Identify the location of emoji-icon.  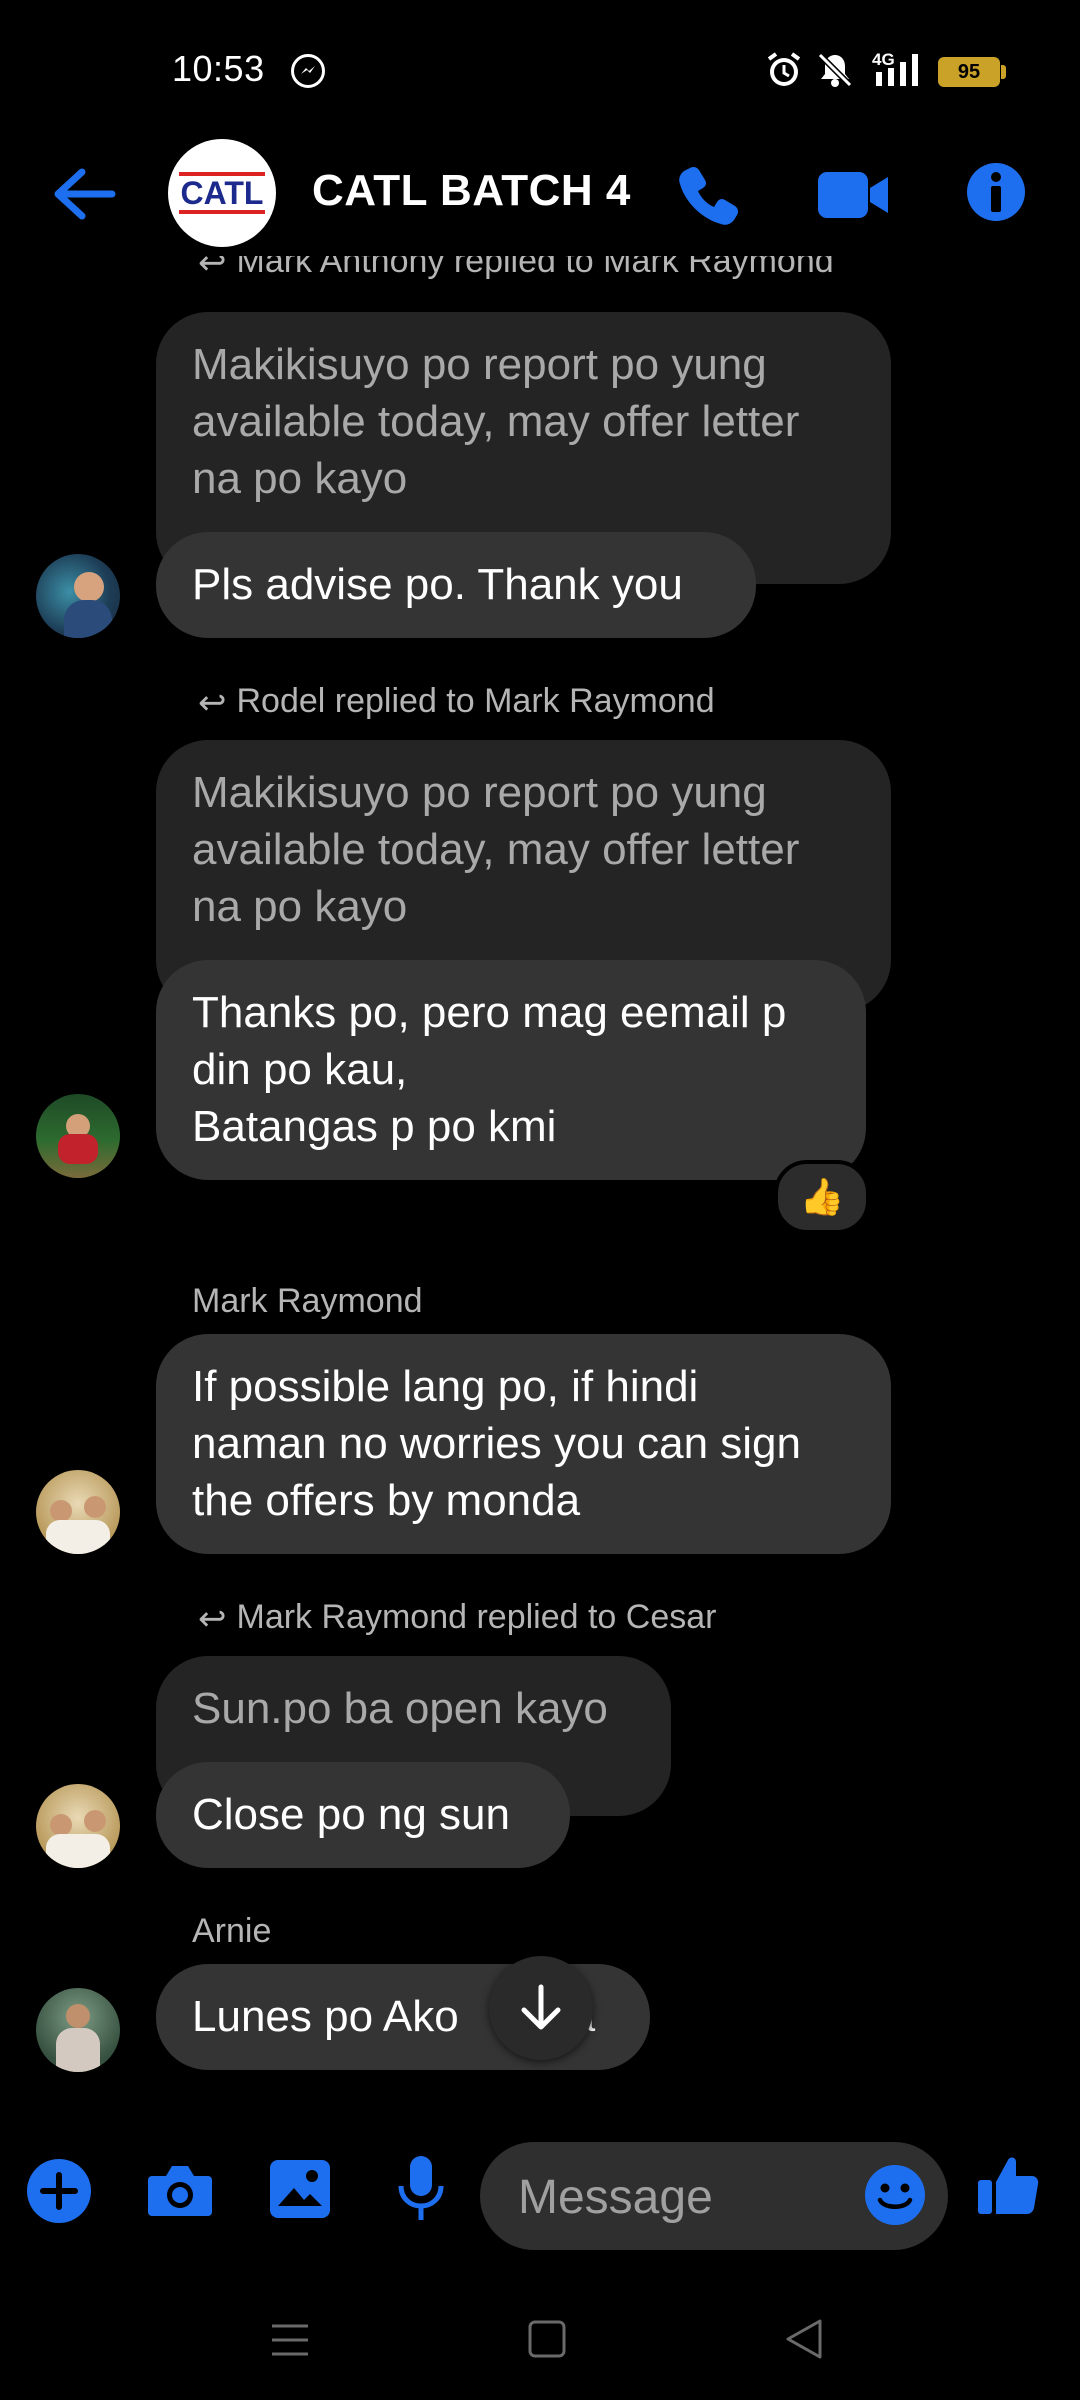
(895, 2195).